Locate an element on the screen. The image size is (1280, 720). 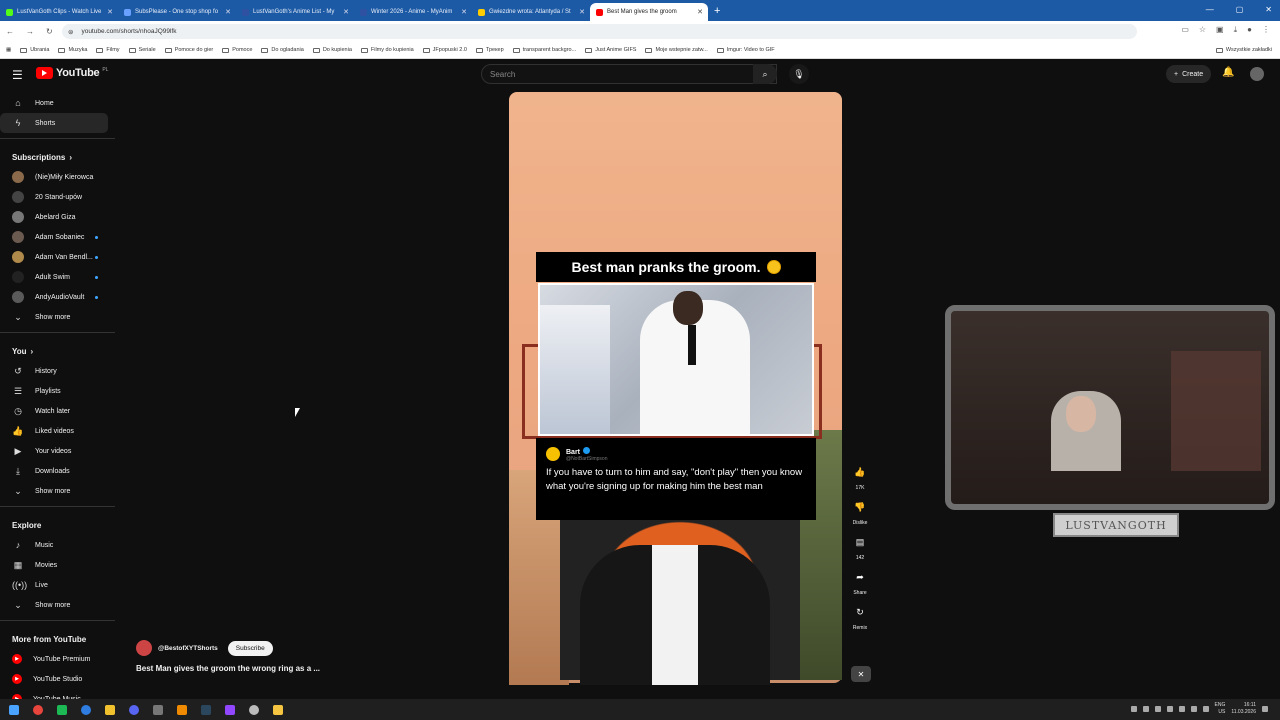
cast-icon: ▭ is located at coordinates (1185, 30).